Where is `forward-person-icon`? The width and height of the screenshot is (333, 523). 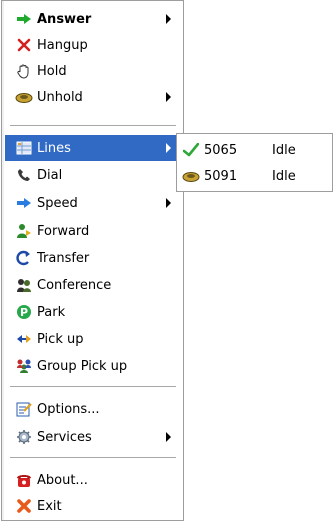
forward-person-icon is located at coordinates (24, 231).